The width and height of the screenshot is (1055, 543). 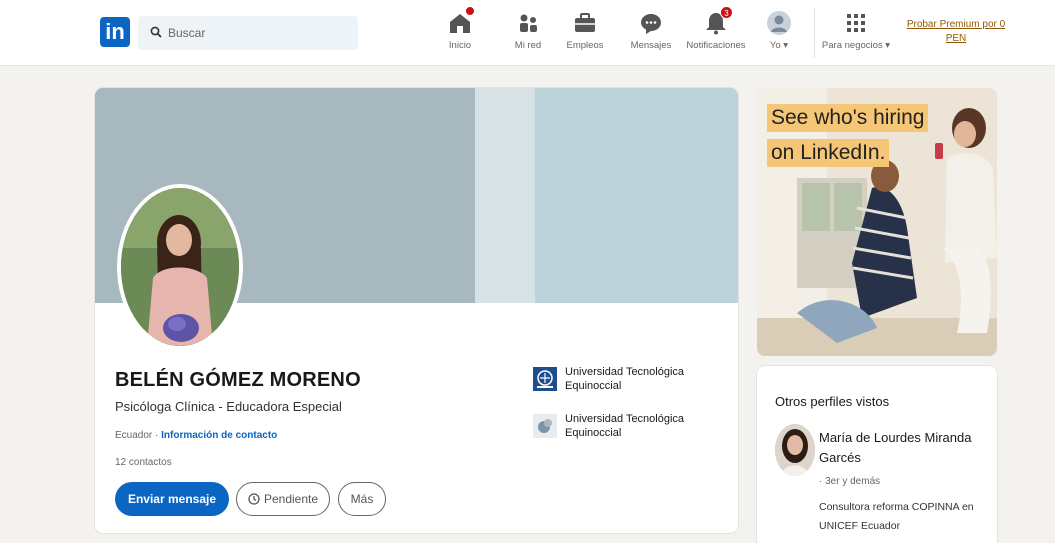 I want to click on search-icon, so click(x=156, y=32).